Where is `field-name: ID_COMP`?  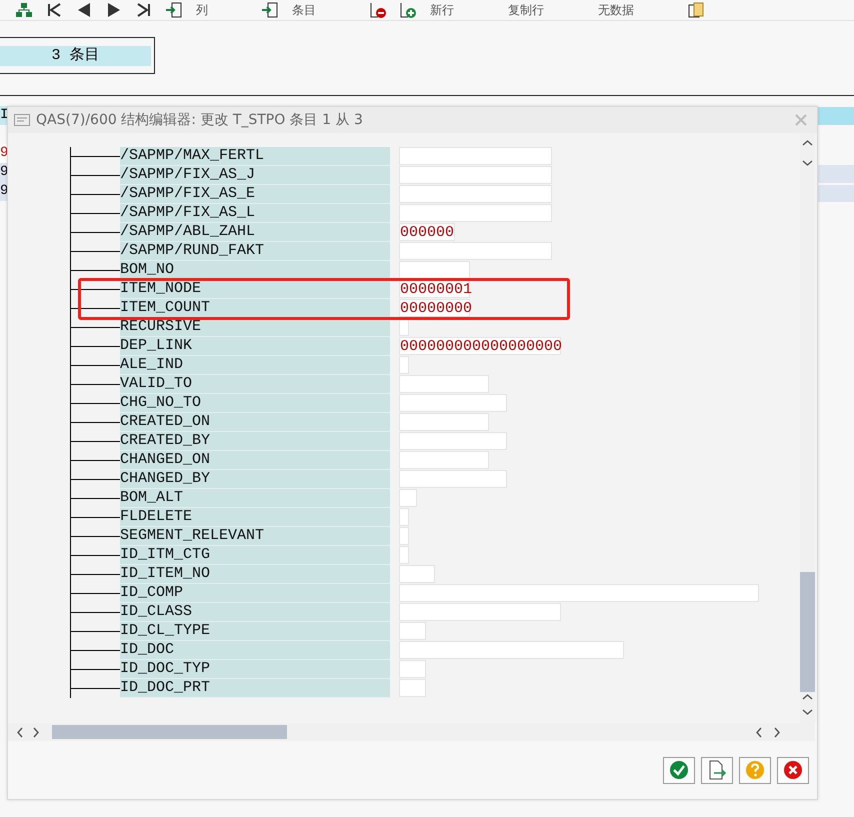
field-name: ID_COMP is located at coordinates (255, 593).